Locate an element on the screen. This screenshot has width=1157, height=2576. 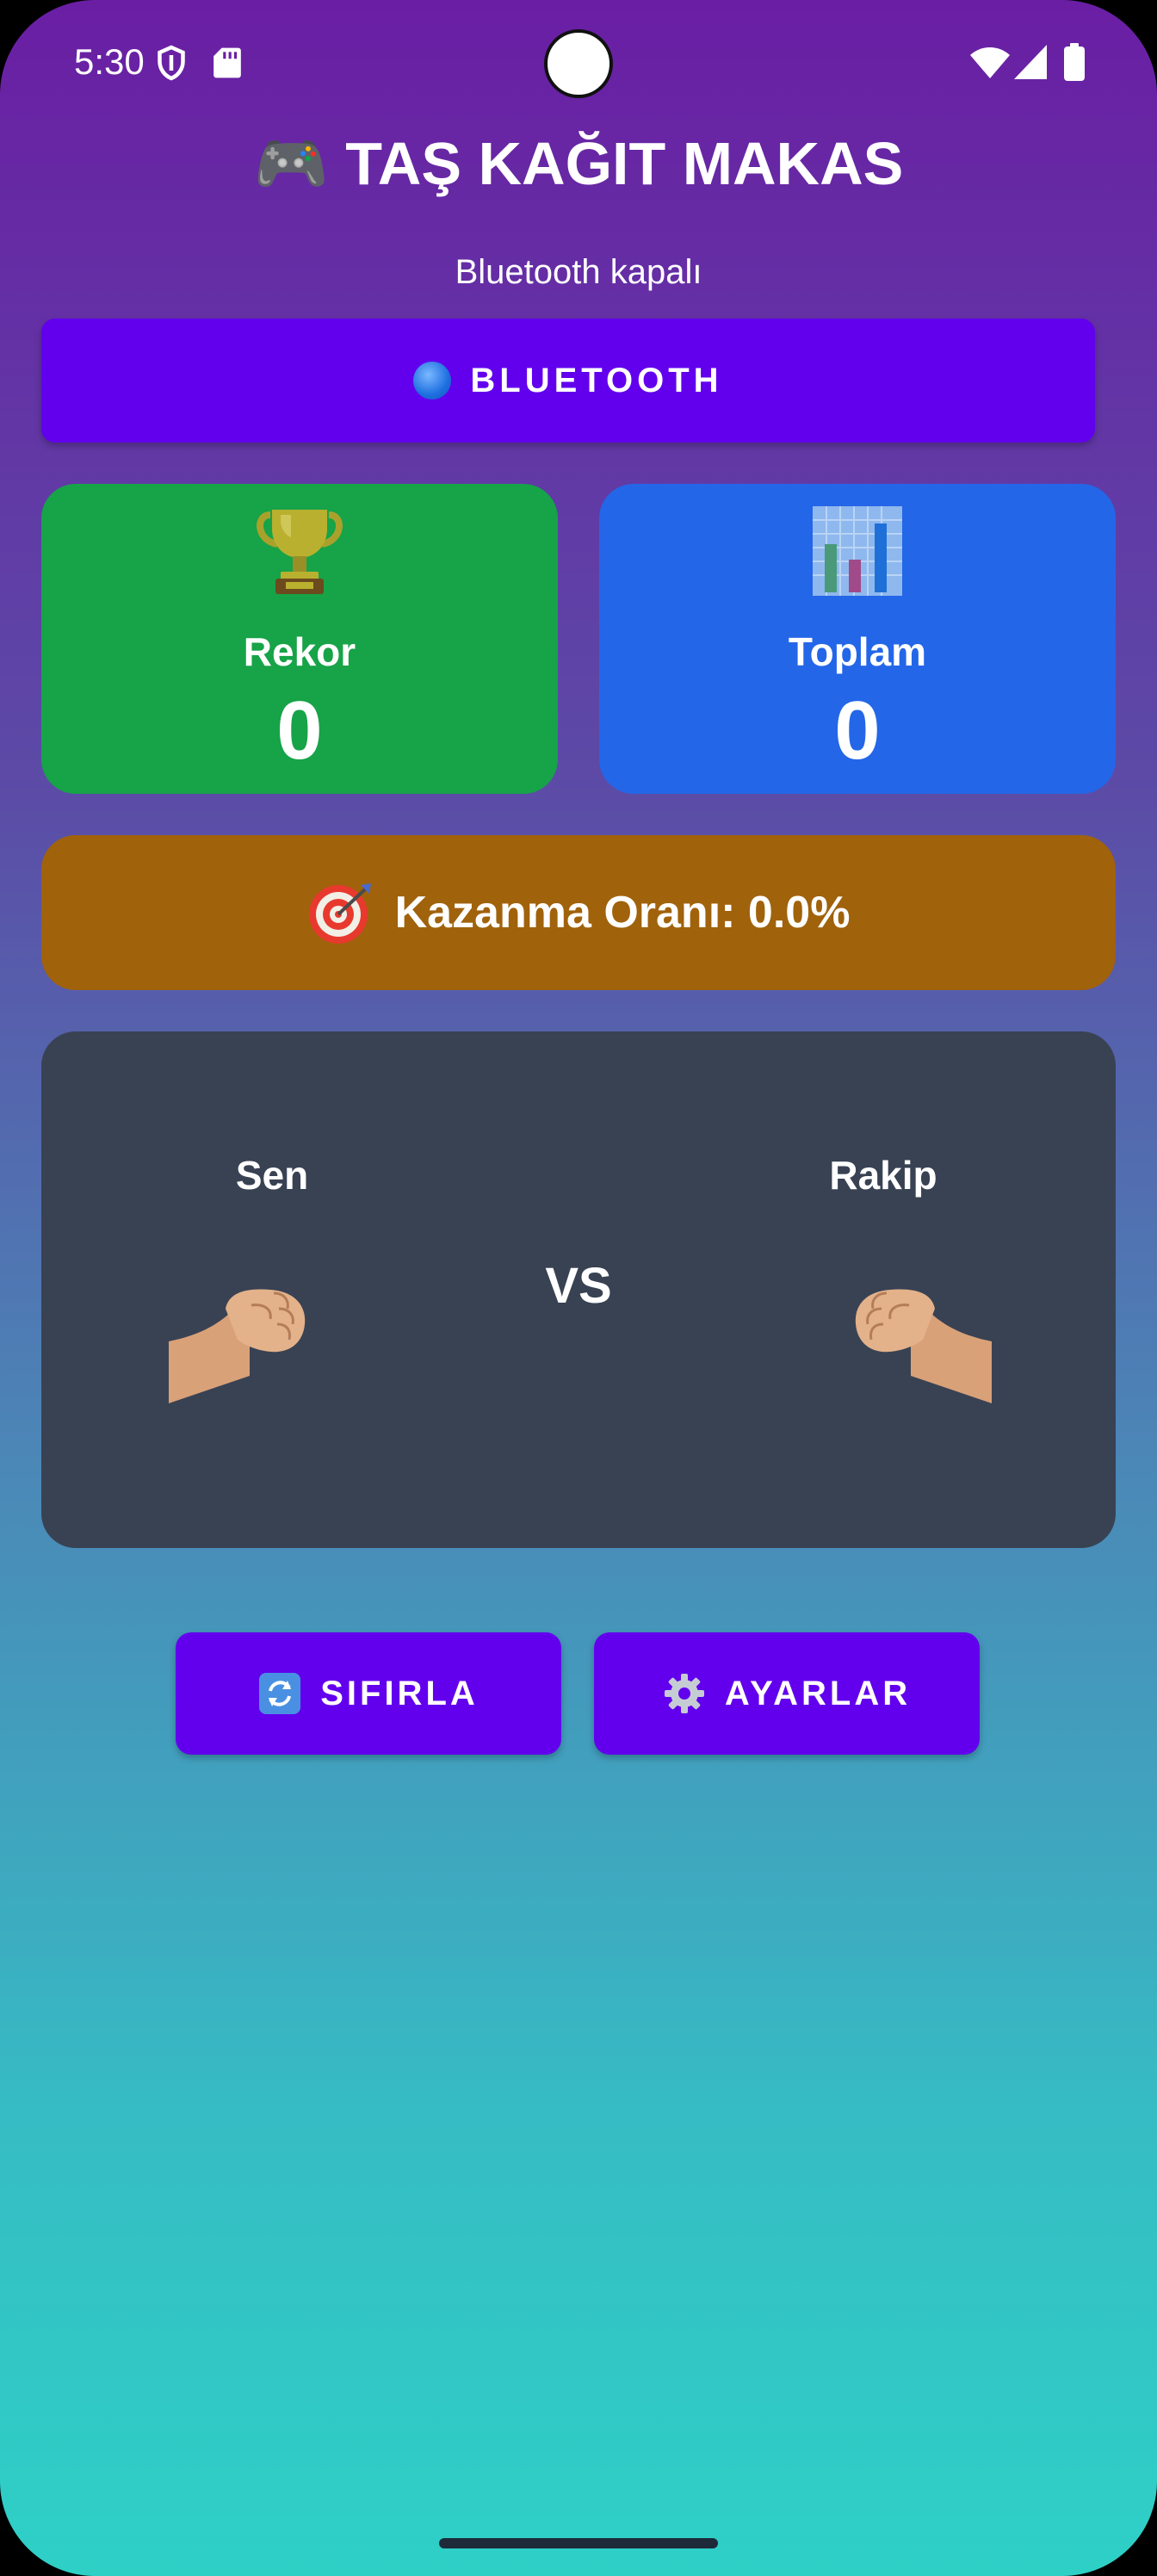
record-card: Rekor 0 is located at coordinates (300, 639).